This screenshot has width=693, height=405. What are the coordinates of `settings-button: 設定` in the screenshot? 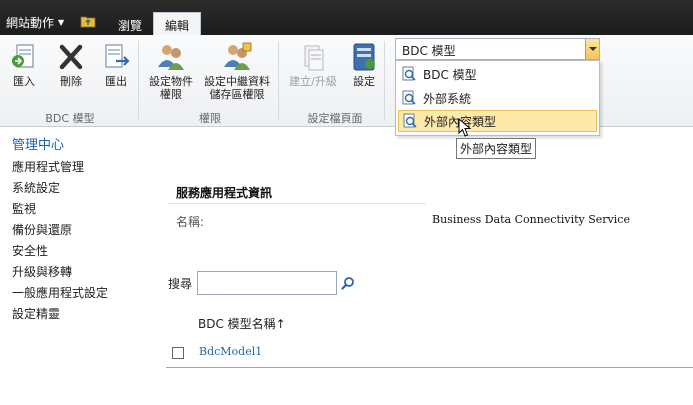 It's located at (364, 64).